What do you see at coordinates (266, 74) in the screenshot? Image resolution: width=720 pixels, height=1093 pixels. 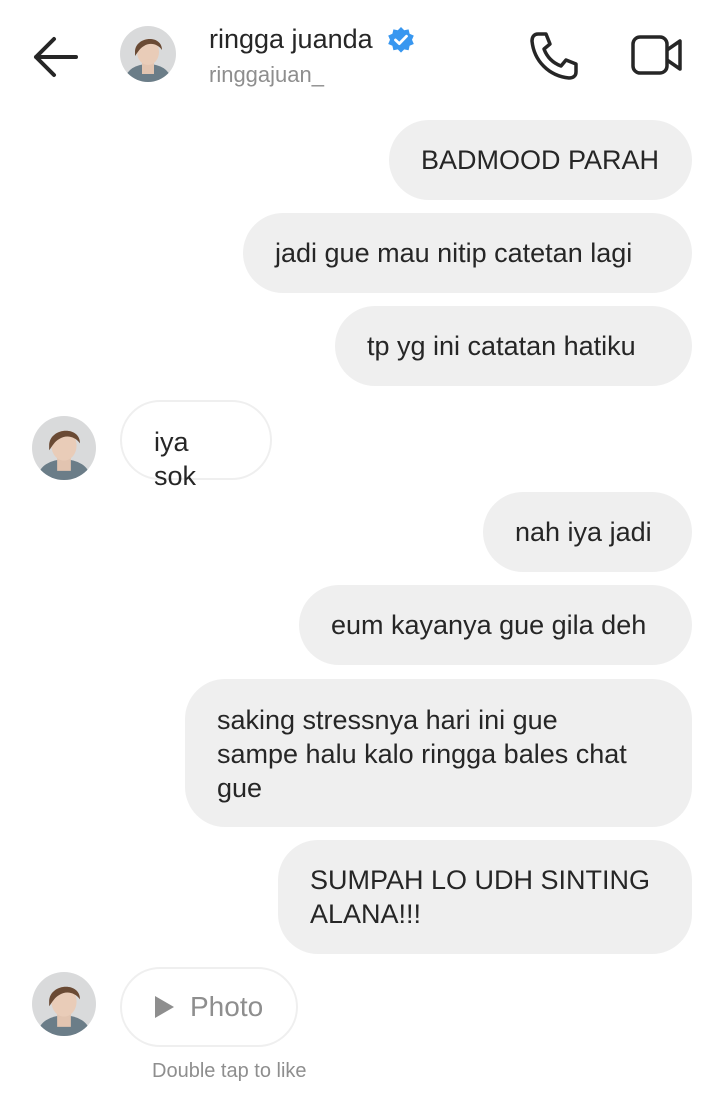 I see `contact-username: ringgajuan_` at bounding box center [266, 74].